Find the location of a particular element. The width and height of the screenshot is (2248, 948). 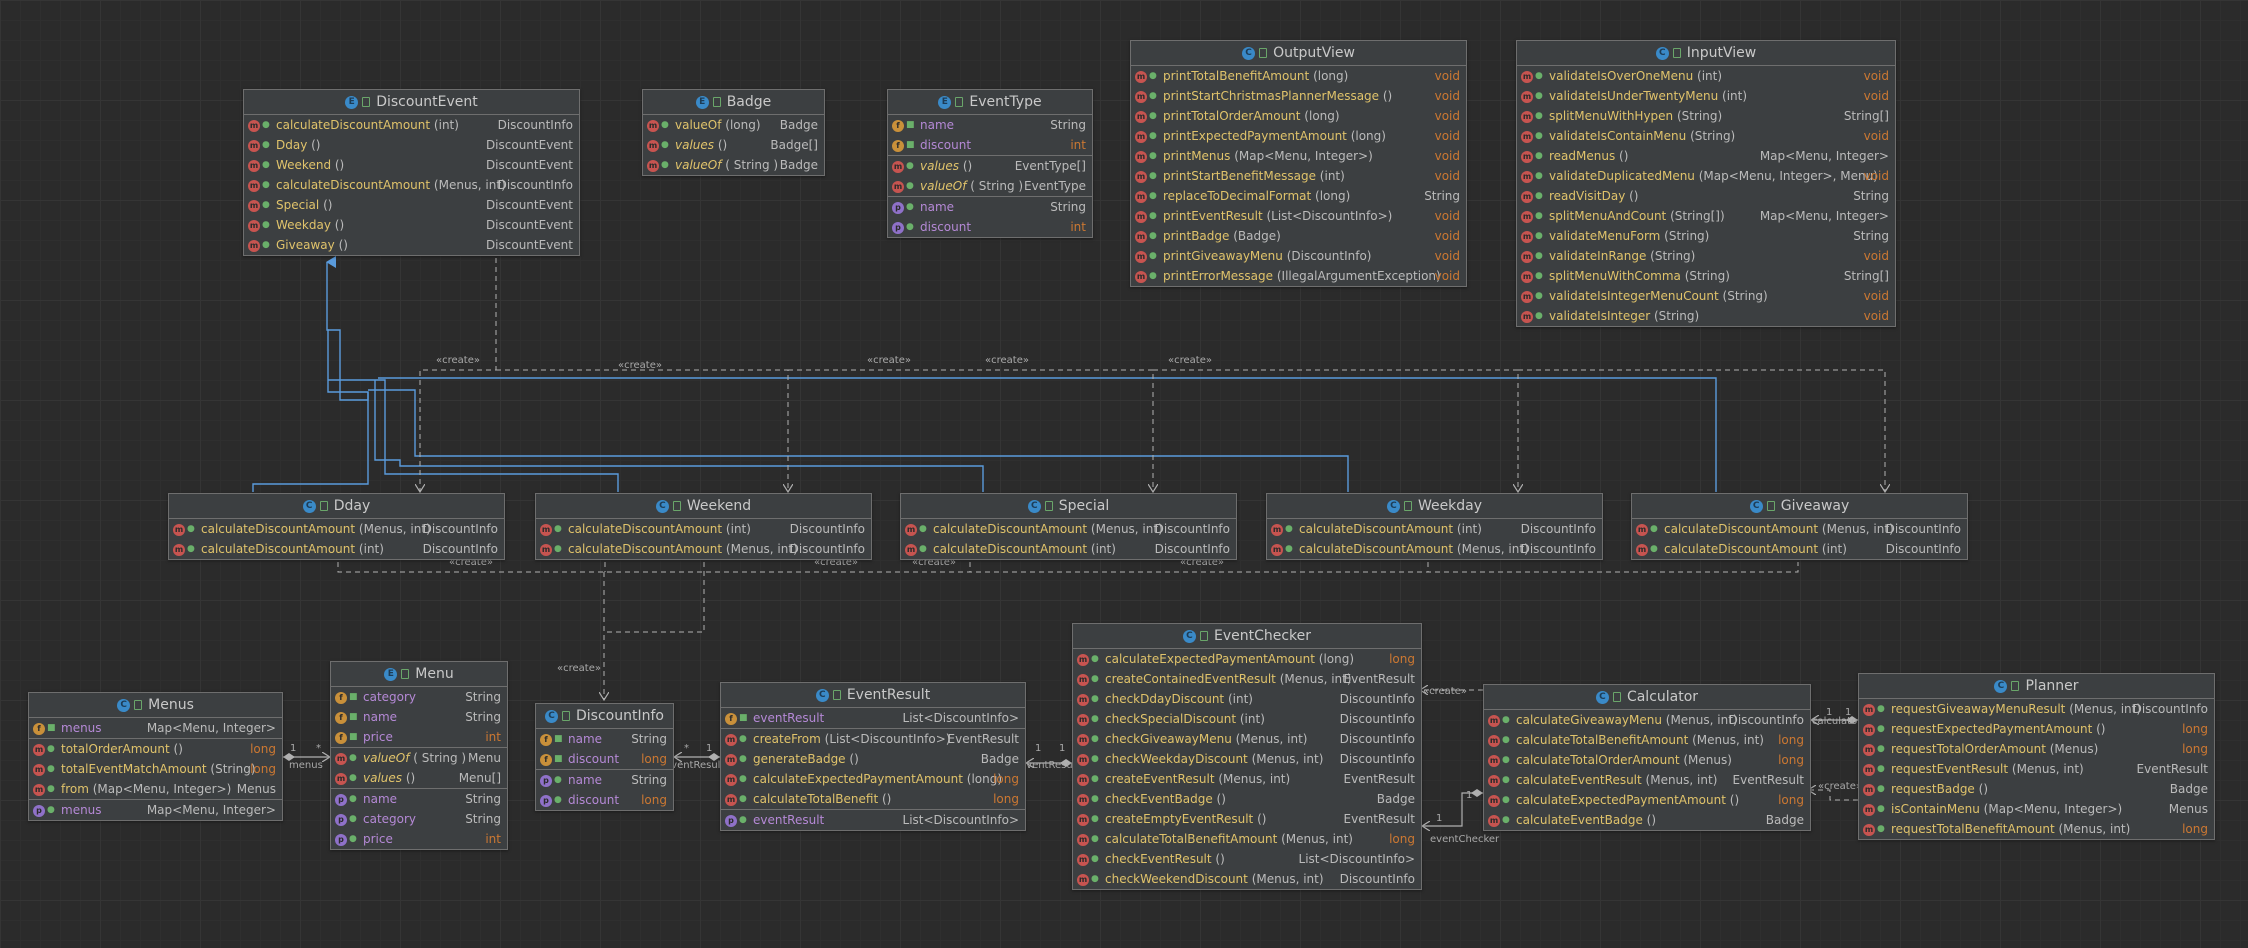

member-method: m ● valueOf ( String ) Badge is located at coordinates (733, 165).